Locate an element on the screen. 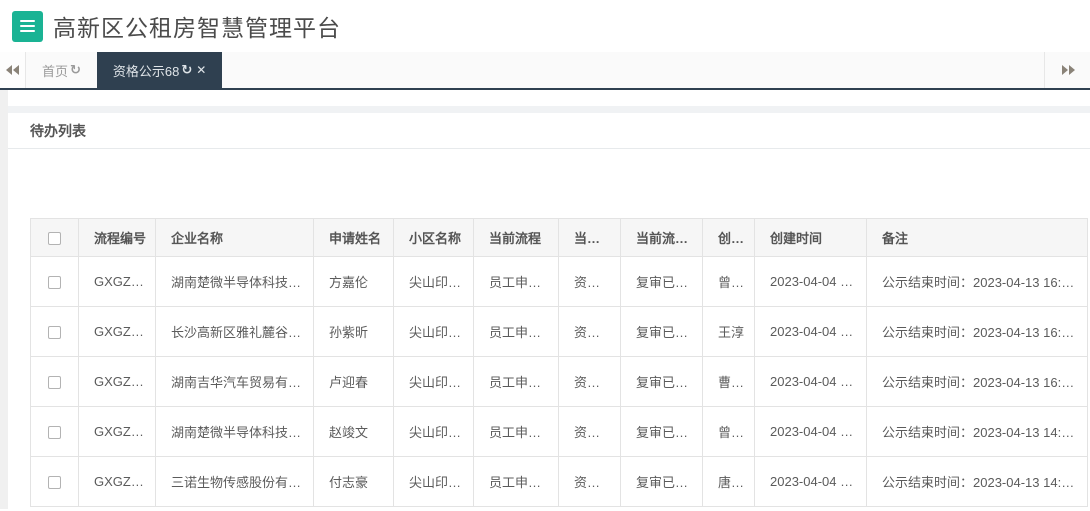 Image resolution: width=1090 pixels, height=511 pixels. select-all-checkbox is located at coordinates (54, 239).